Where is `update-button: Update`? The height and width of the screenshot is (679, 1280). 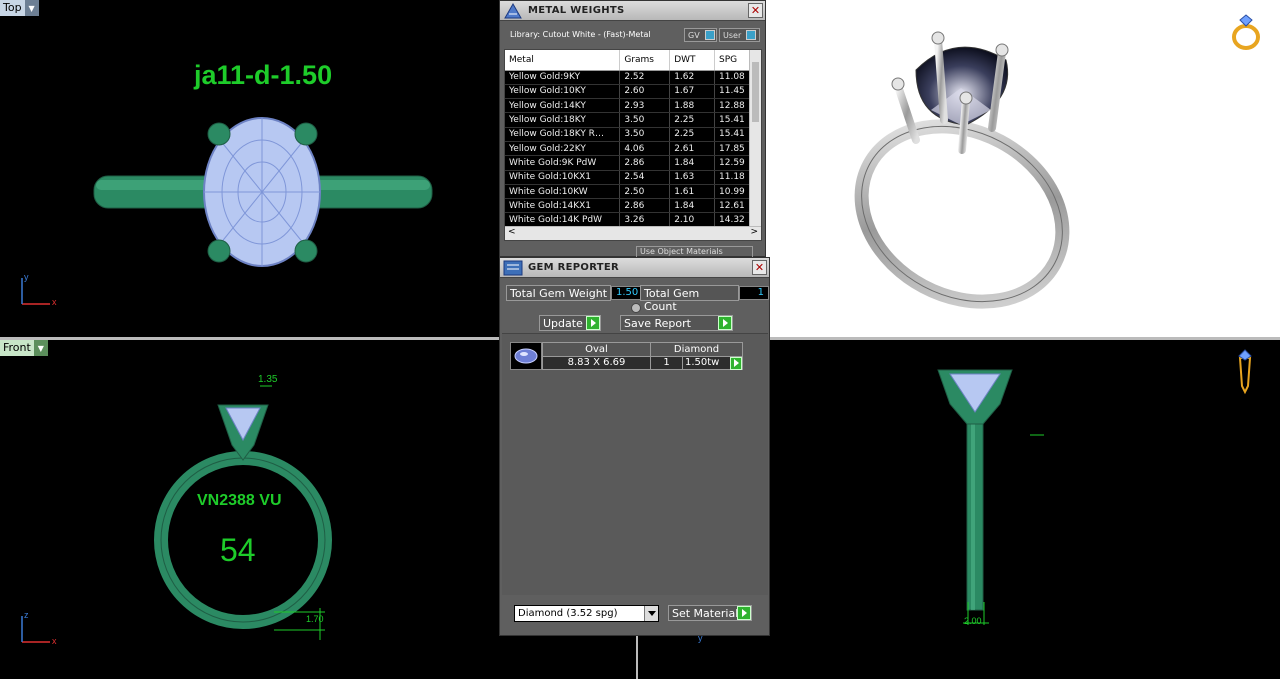 update-button: Update is located at coordinates (570, 323).